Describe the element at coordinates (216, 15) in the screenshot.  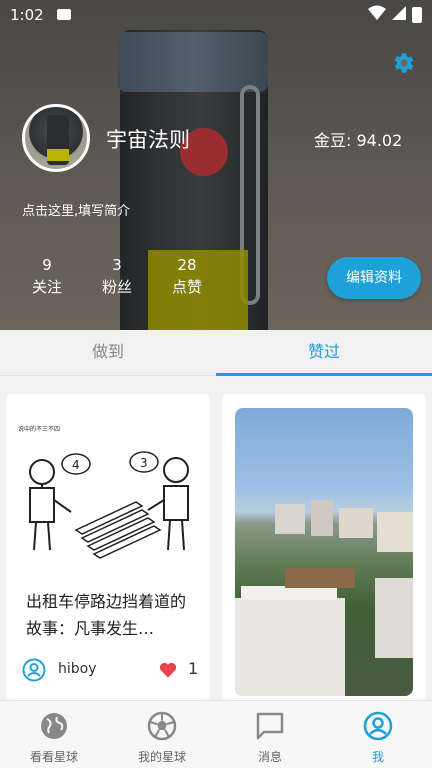
I see `status-bar: 1:02` at that location.